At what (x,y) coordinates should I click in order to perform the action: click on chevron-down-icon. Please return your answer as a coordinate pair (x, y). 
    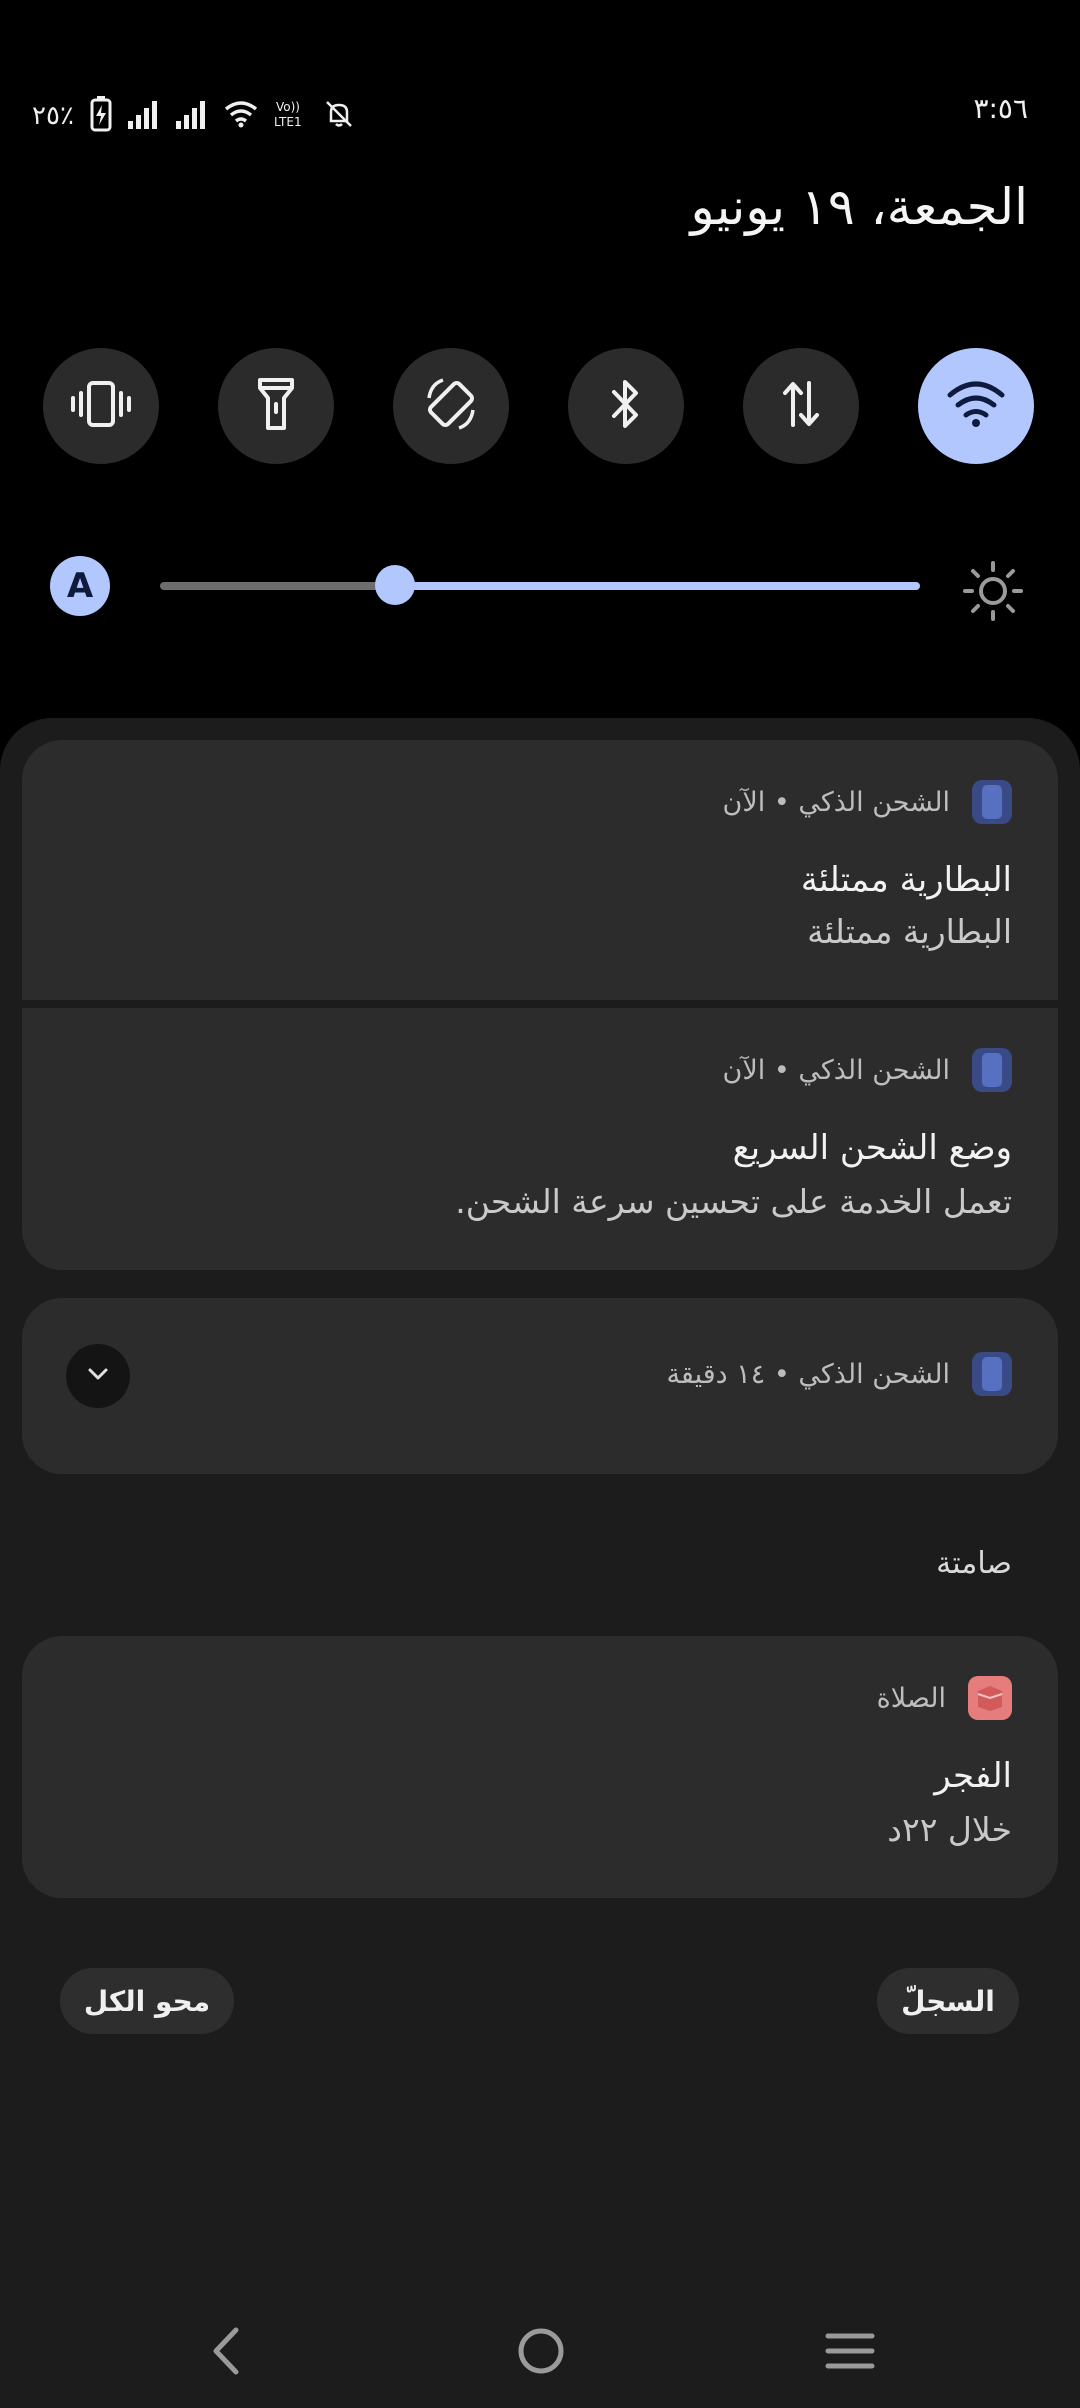
    Looking at the image, I should click on (98, 1376).